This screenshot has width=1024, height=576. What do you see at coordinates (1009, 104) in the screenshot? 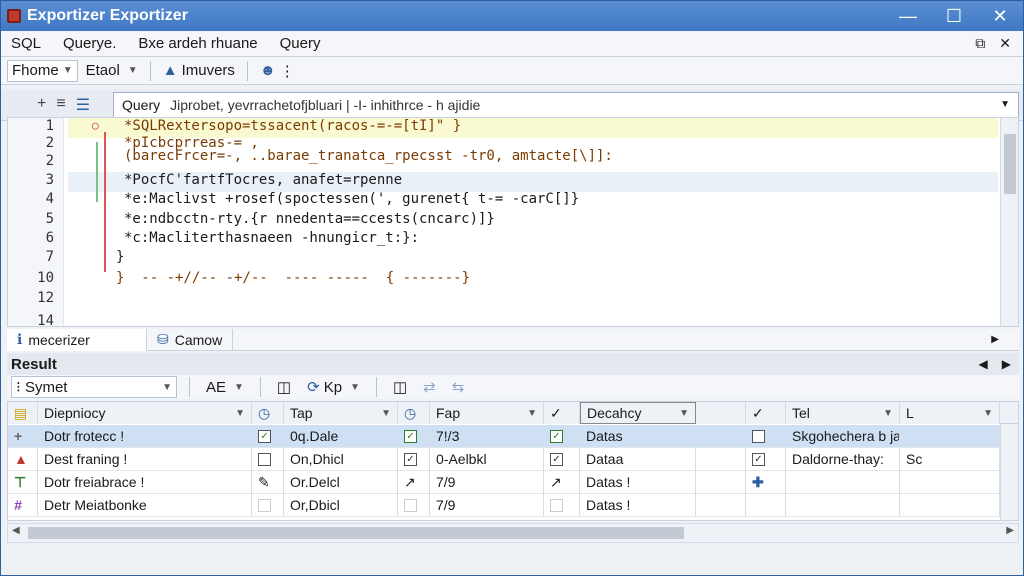
I see `chevron-down-icon: ▼` at bounding box center [1009, 104].